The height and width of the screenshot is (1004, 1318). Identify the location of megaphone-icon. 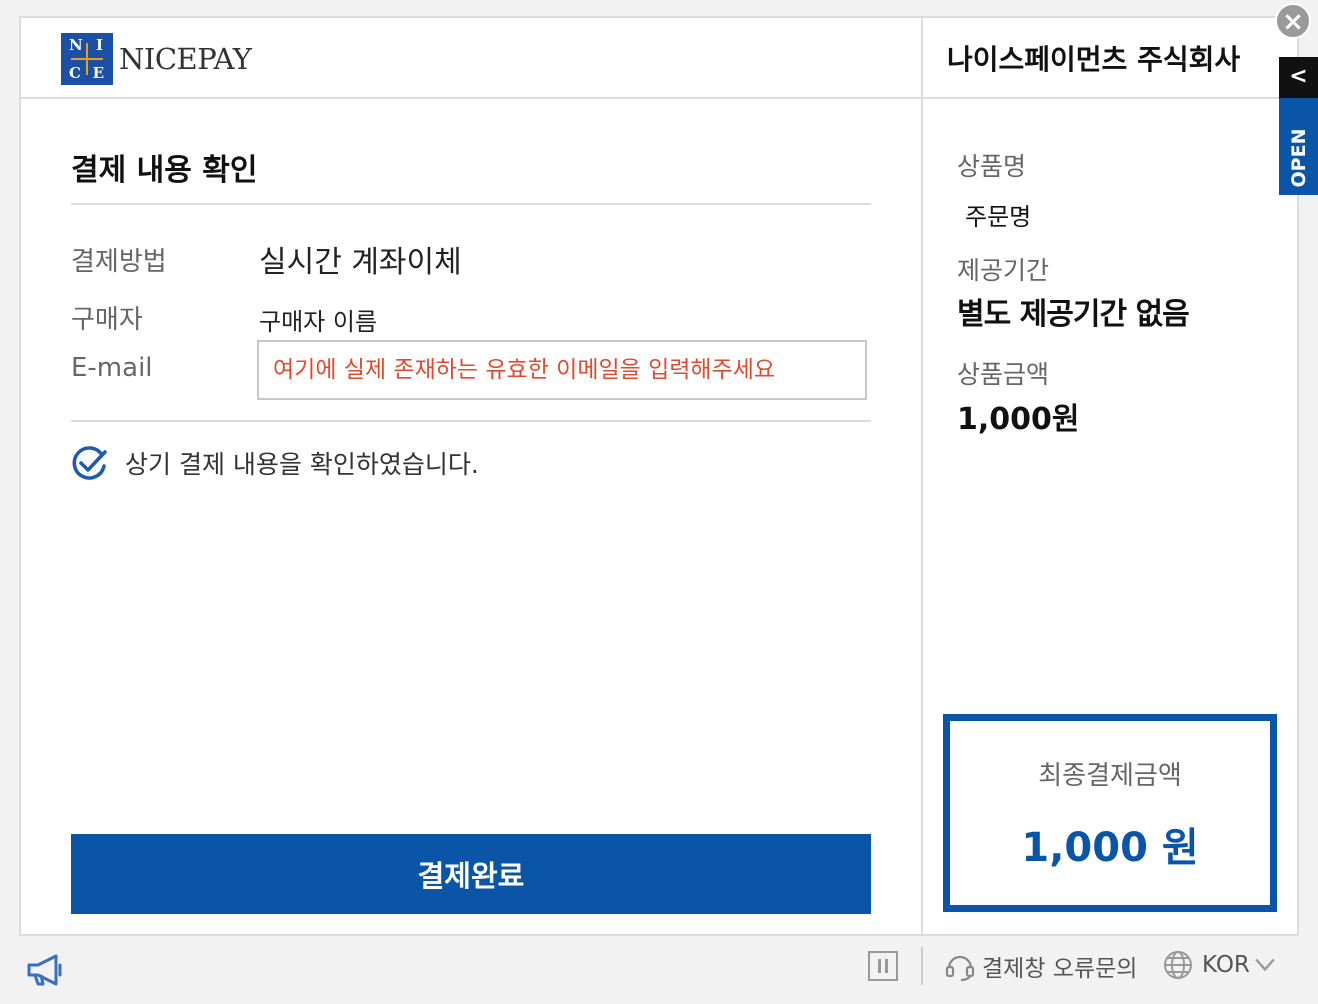
(45, 970).